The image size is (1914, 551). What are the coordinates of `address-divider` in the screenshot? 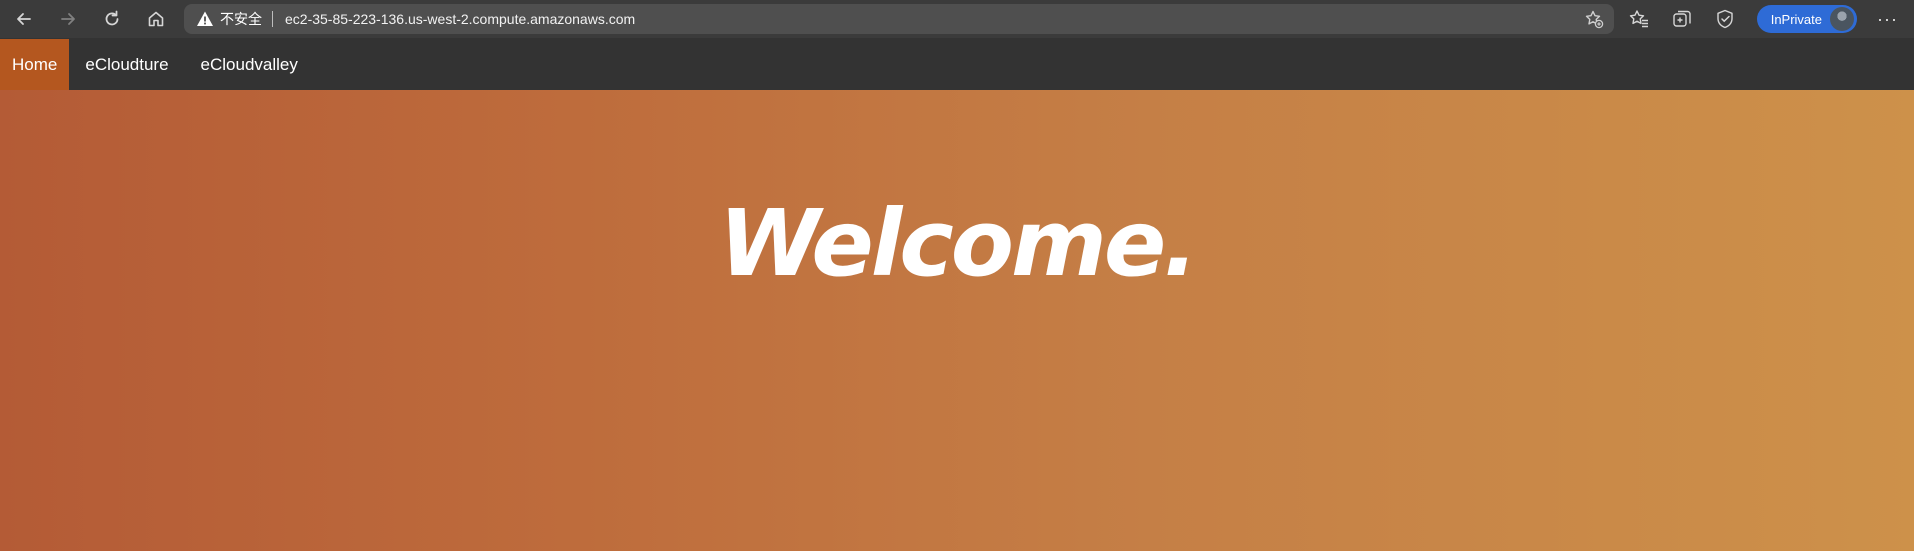 It's located at (272, 19).